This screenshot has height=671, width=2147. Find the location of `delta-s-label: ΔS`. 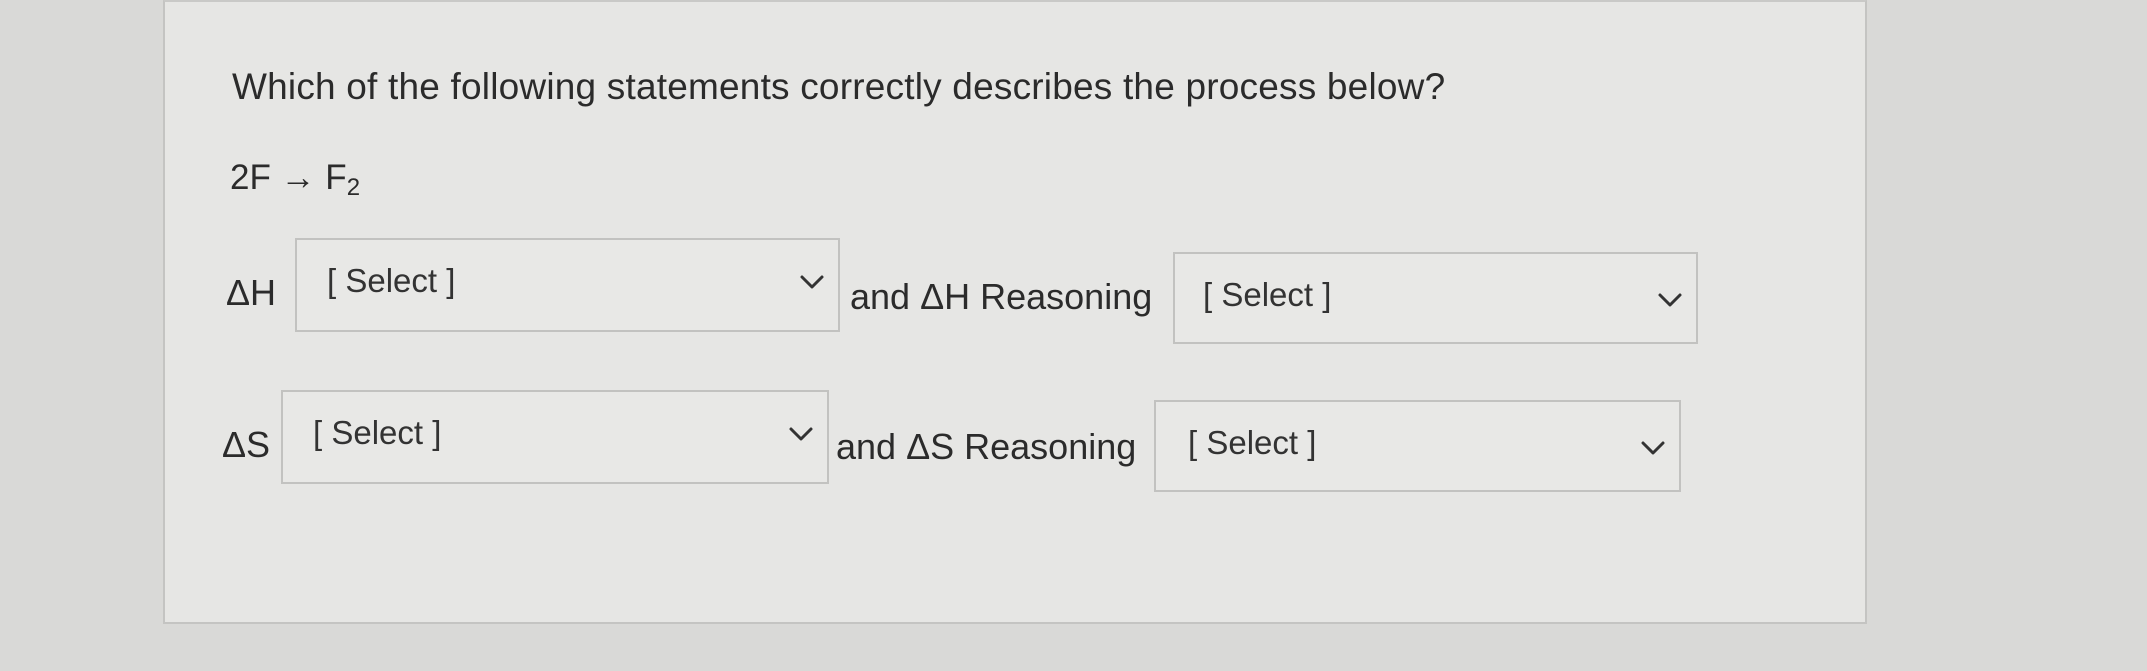

delta-s-label: ΔS is located at coordinates (246, 444).